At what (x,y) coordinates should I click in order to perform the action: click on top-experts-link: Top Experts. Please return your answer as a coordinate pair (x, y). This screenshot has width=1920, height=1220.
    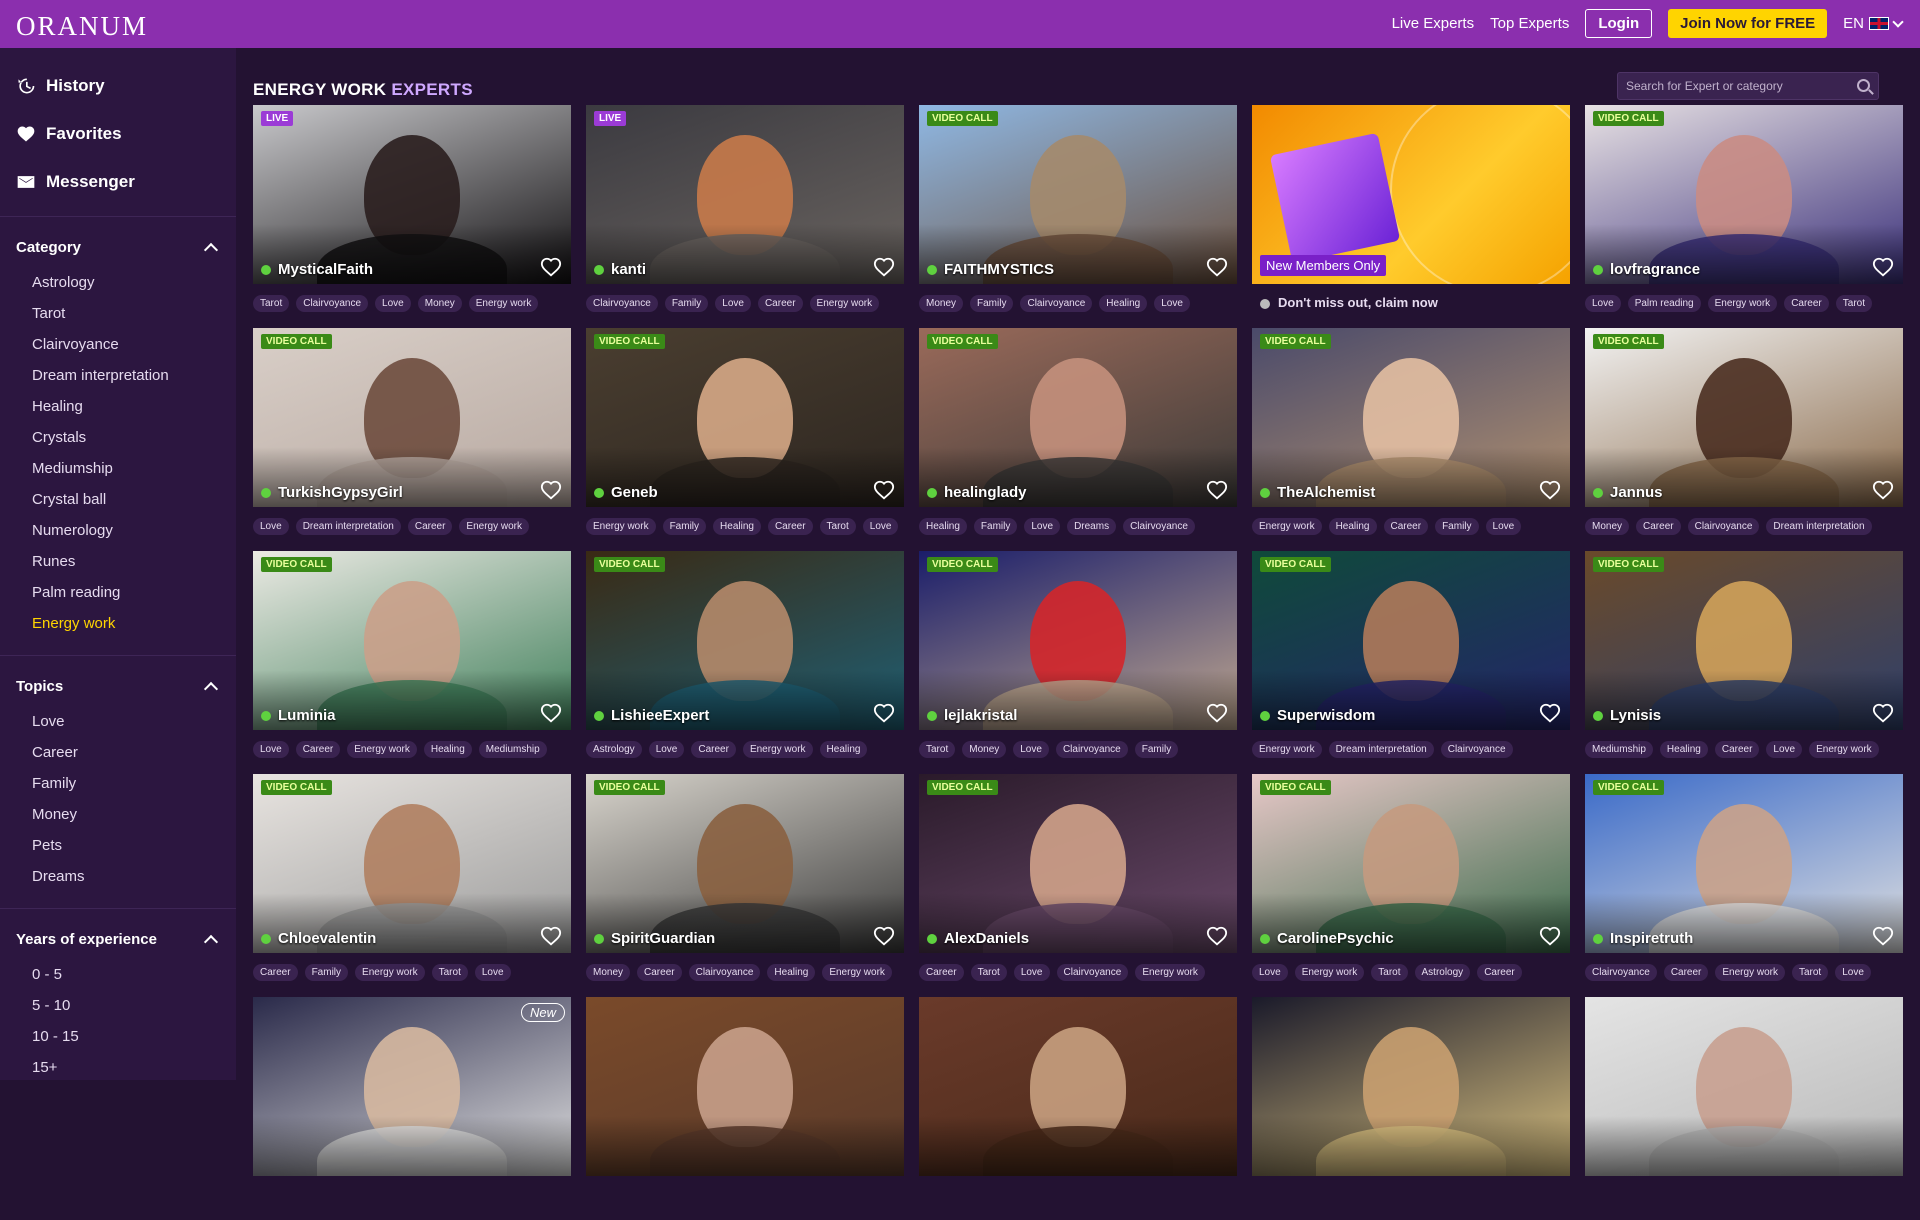
    Looking at the image, I should click on (1529, 23).